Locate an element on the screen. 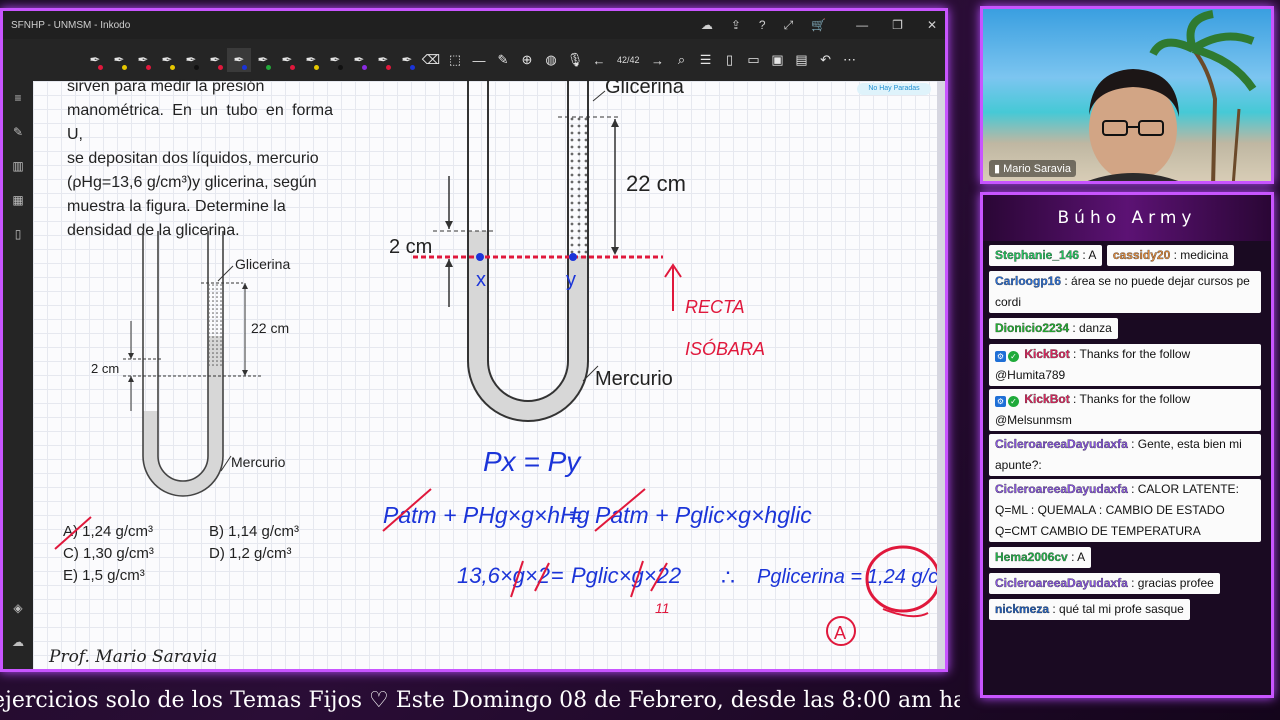 The height and width of the screenshot is (720, 1280). page-icon: ▯ is located at coordinates (730, 60).